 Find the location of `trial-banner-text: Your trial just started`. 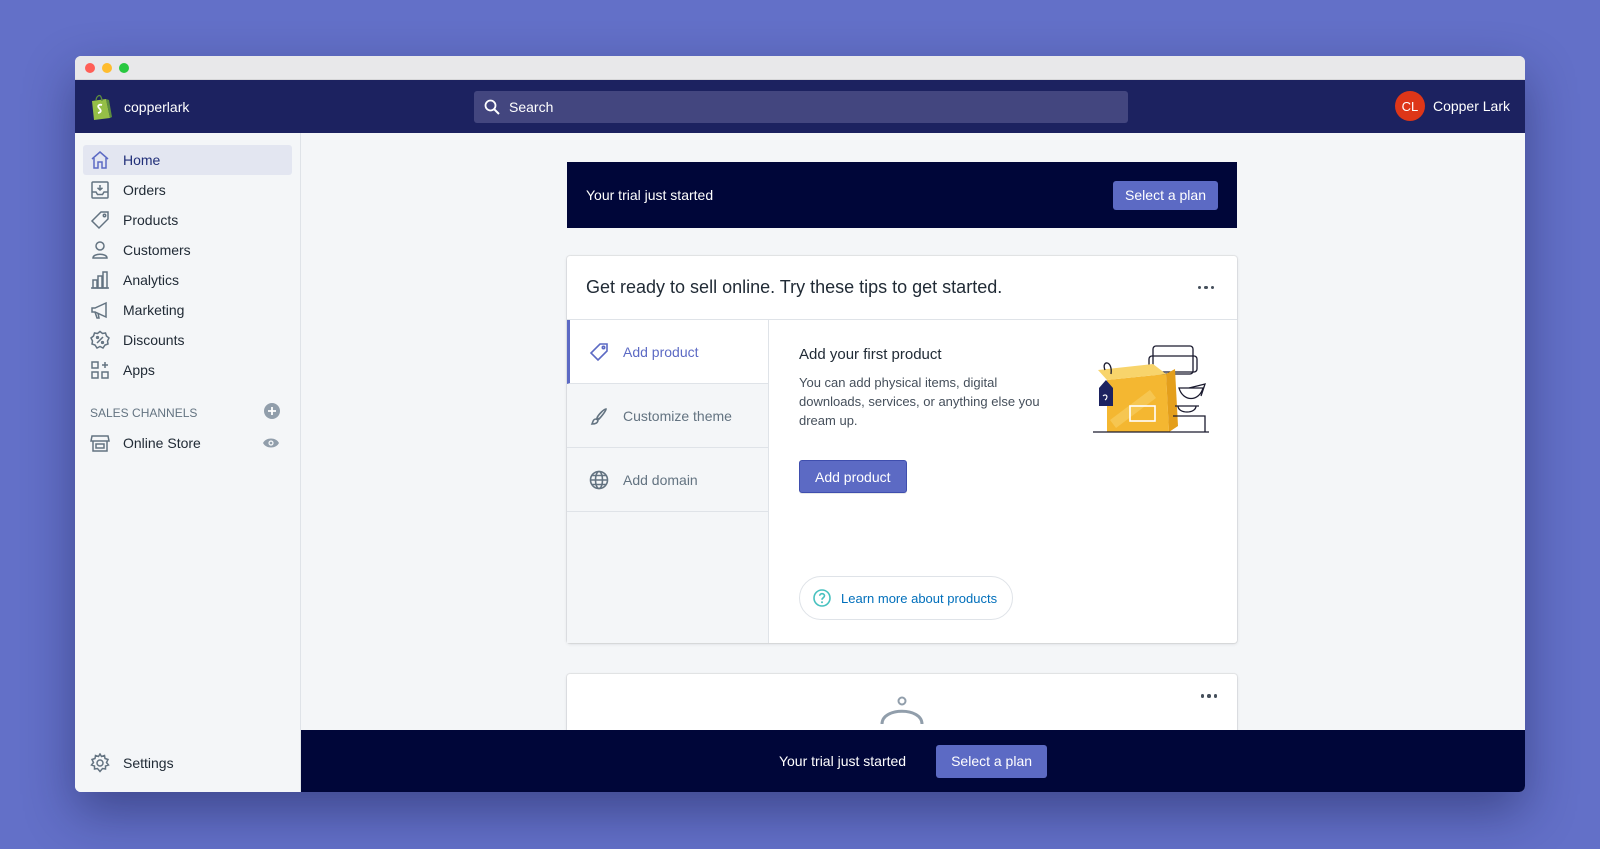

trial-banner-text: Your trial just started is located at coordinates (650, 195).